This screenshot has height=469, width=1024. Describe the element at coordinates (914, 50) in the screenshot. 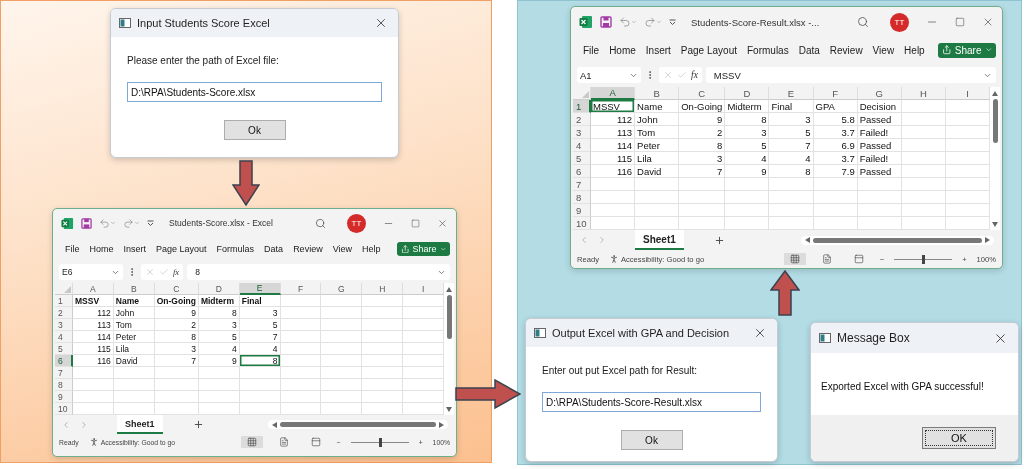

I see `menu-item: Help` at that location.